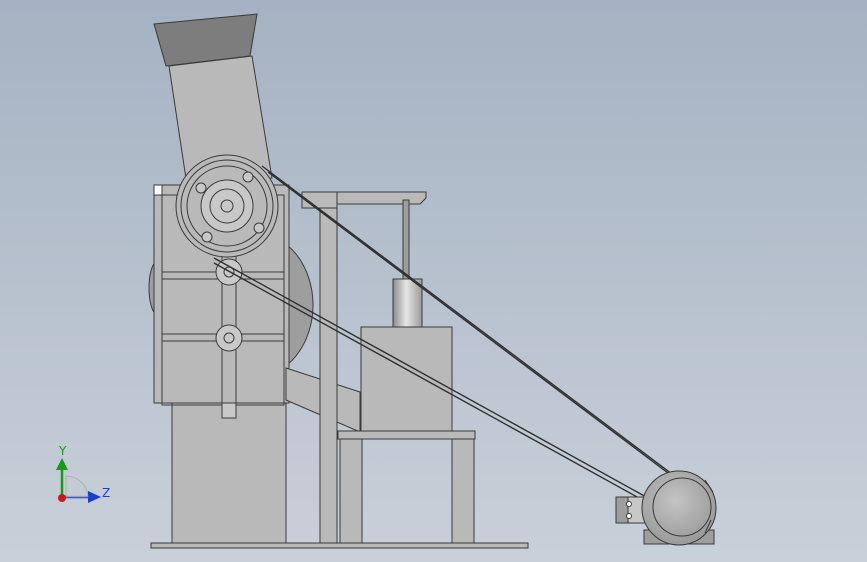 The image size is (867, 562). Describe the element at coordinates (406, 435) in the screenshot. I see `table-top` at that location.